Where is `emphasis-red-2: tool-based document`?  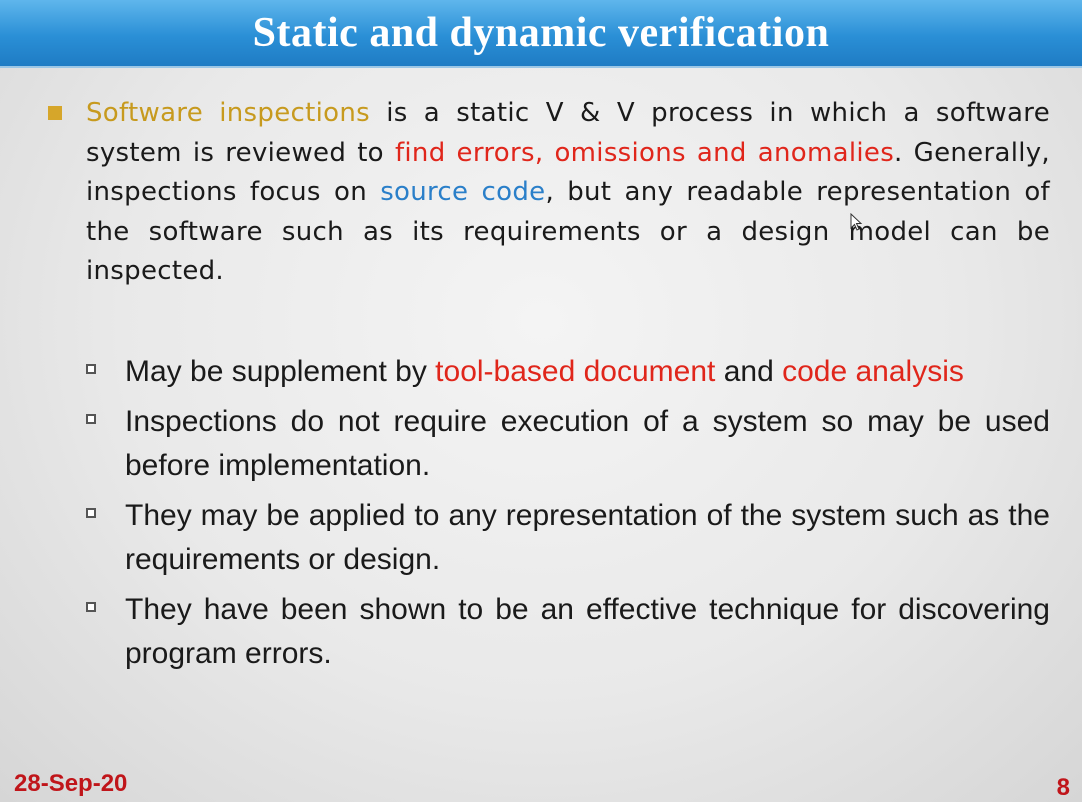 emphasis-red-2: tool-based document is located at coordinates (575, 371).